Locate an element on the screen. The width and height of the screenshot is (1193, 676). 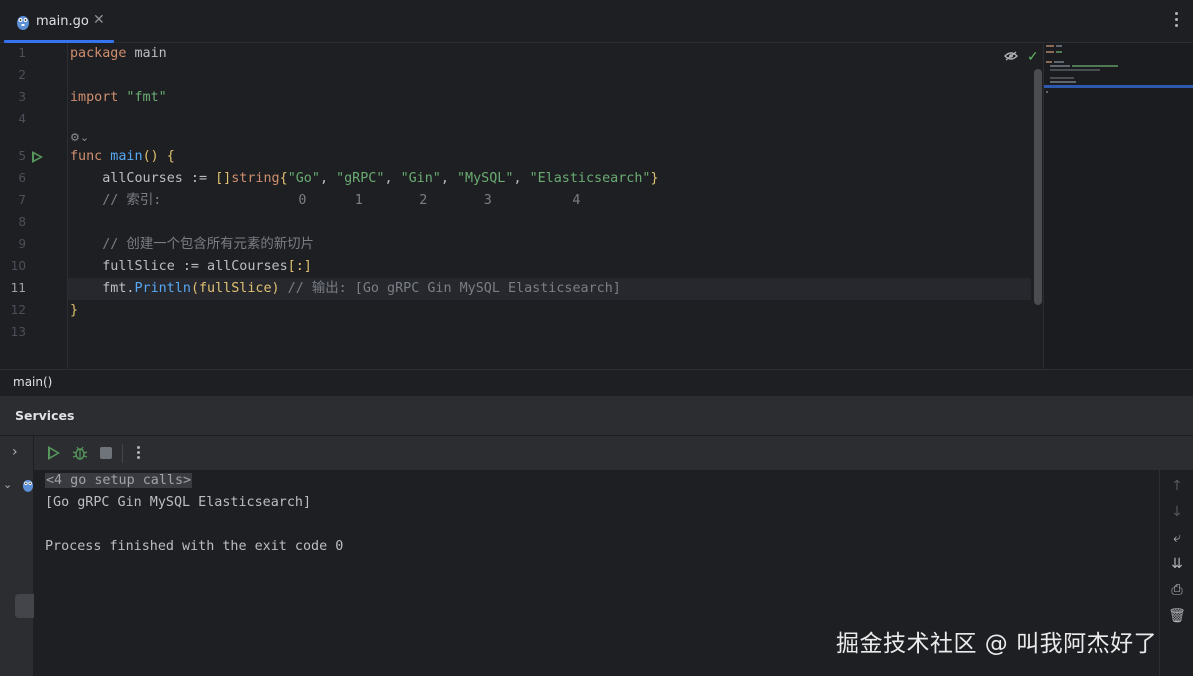
line-number: 13 is located at coordinates (18, 332).